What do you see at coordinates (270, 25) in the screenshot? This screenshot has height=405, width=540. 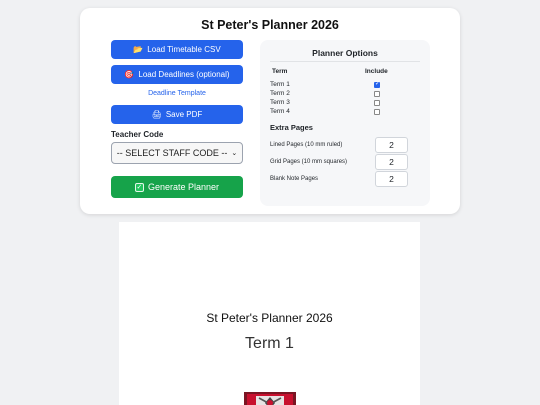 I see `app-title: St Peter's Planner 2026` at bounding box center [270, 25].